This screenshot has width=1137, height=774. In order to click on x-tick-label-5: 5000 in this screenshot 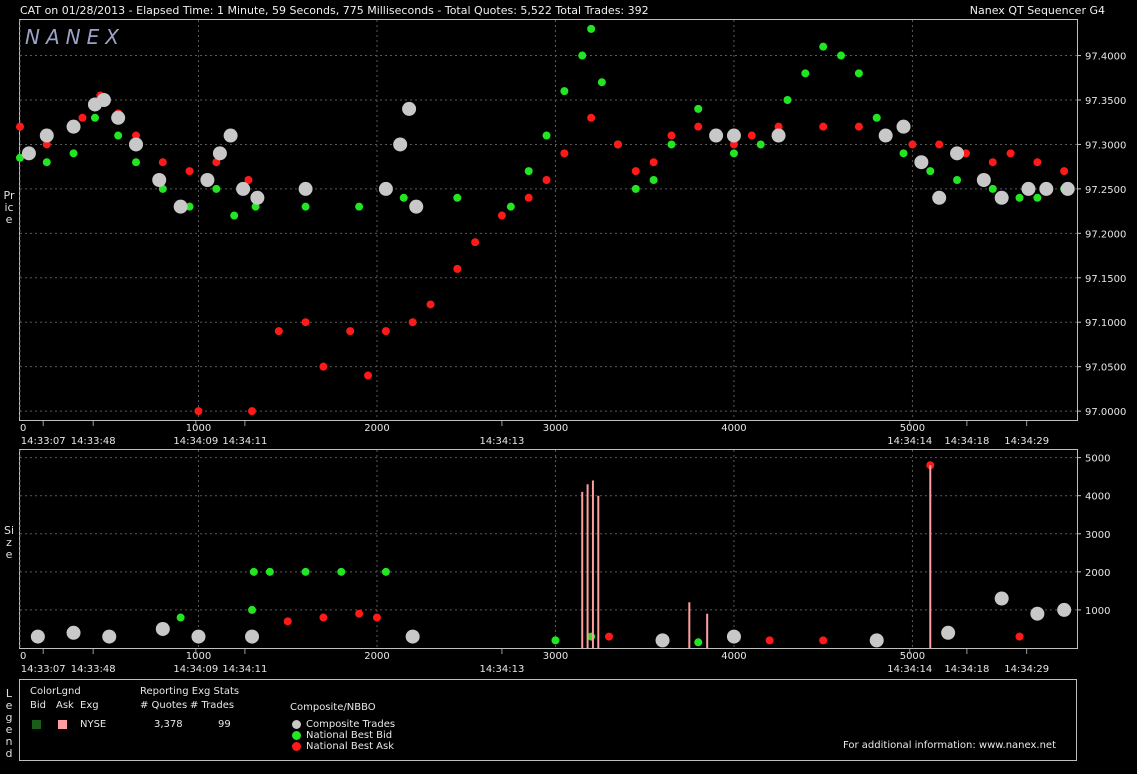, I will do `click(912, 656)`.